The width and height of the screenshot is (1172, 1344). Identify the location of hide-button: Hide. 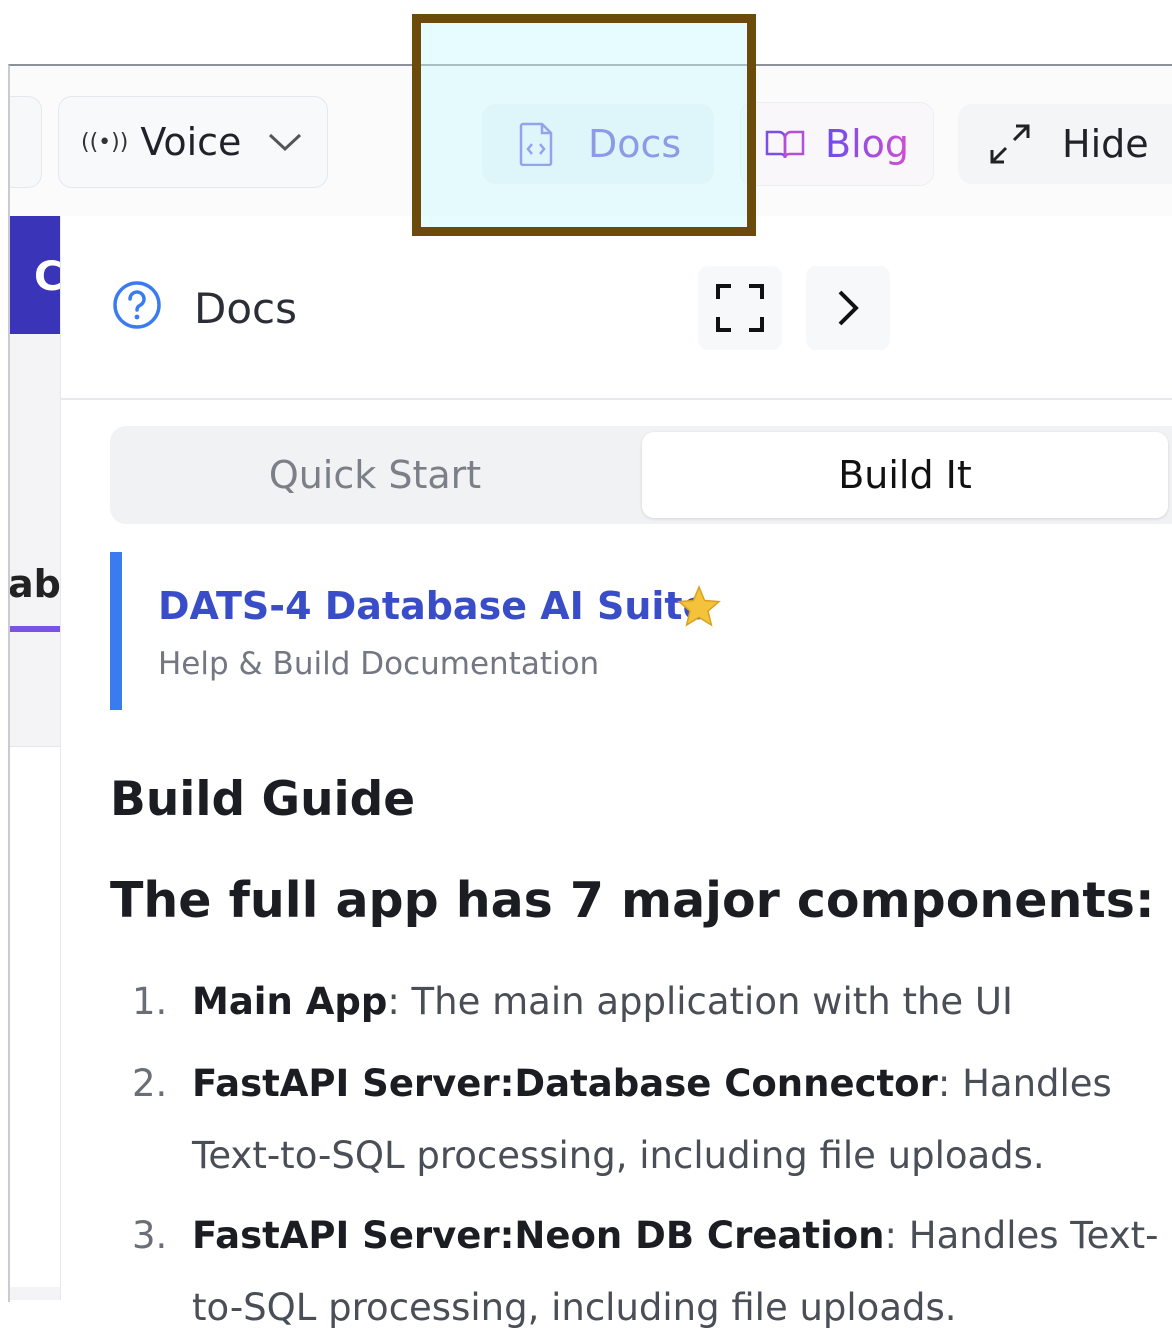
(1065, 144).